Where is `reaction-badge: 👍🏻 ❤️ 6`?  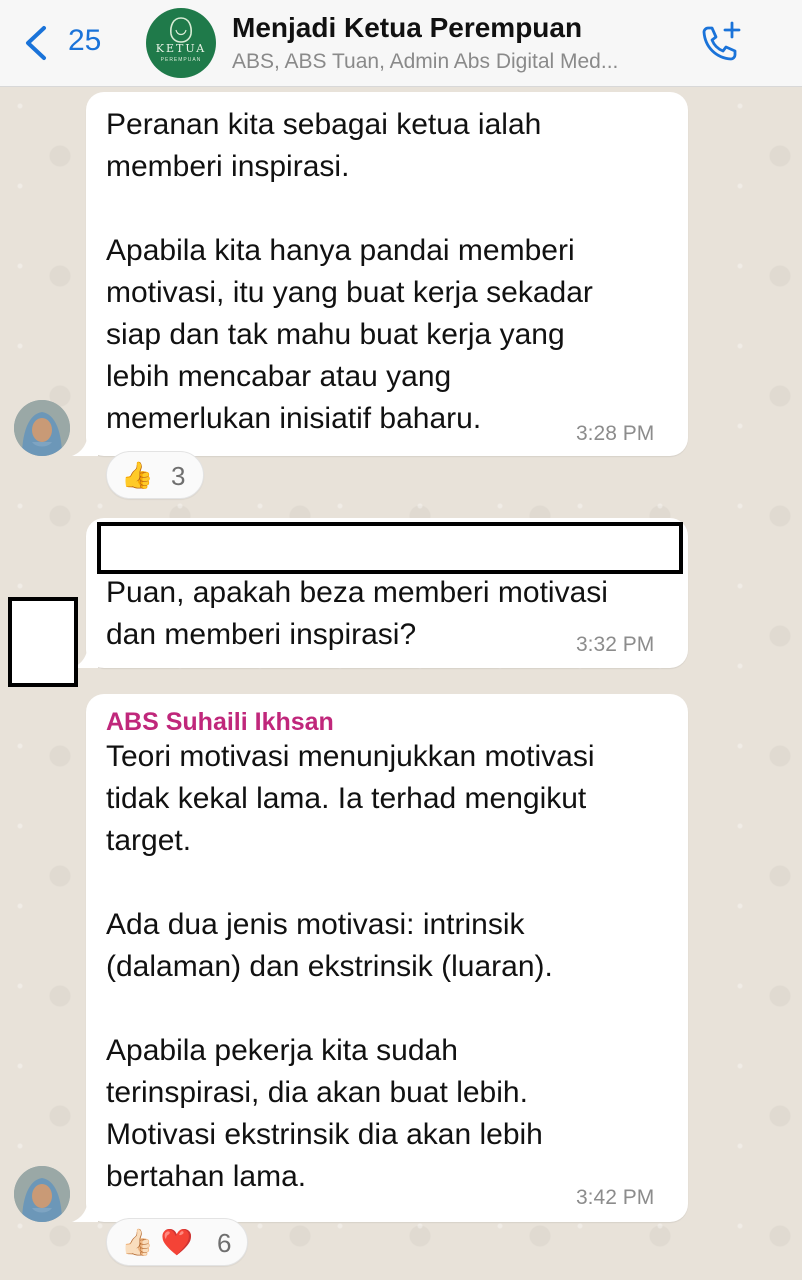
reaction-badge: 👍🏻 ❤️ 6 is located at coordinates (177, 1242).